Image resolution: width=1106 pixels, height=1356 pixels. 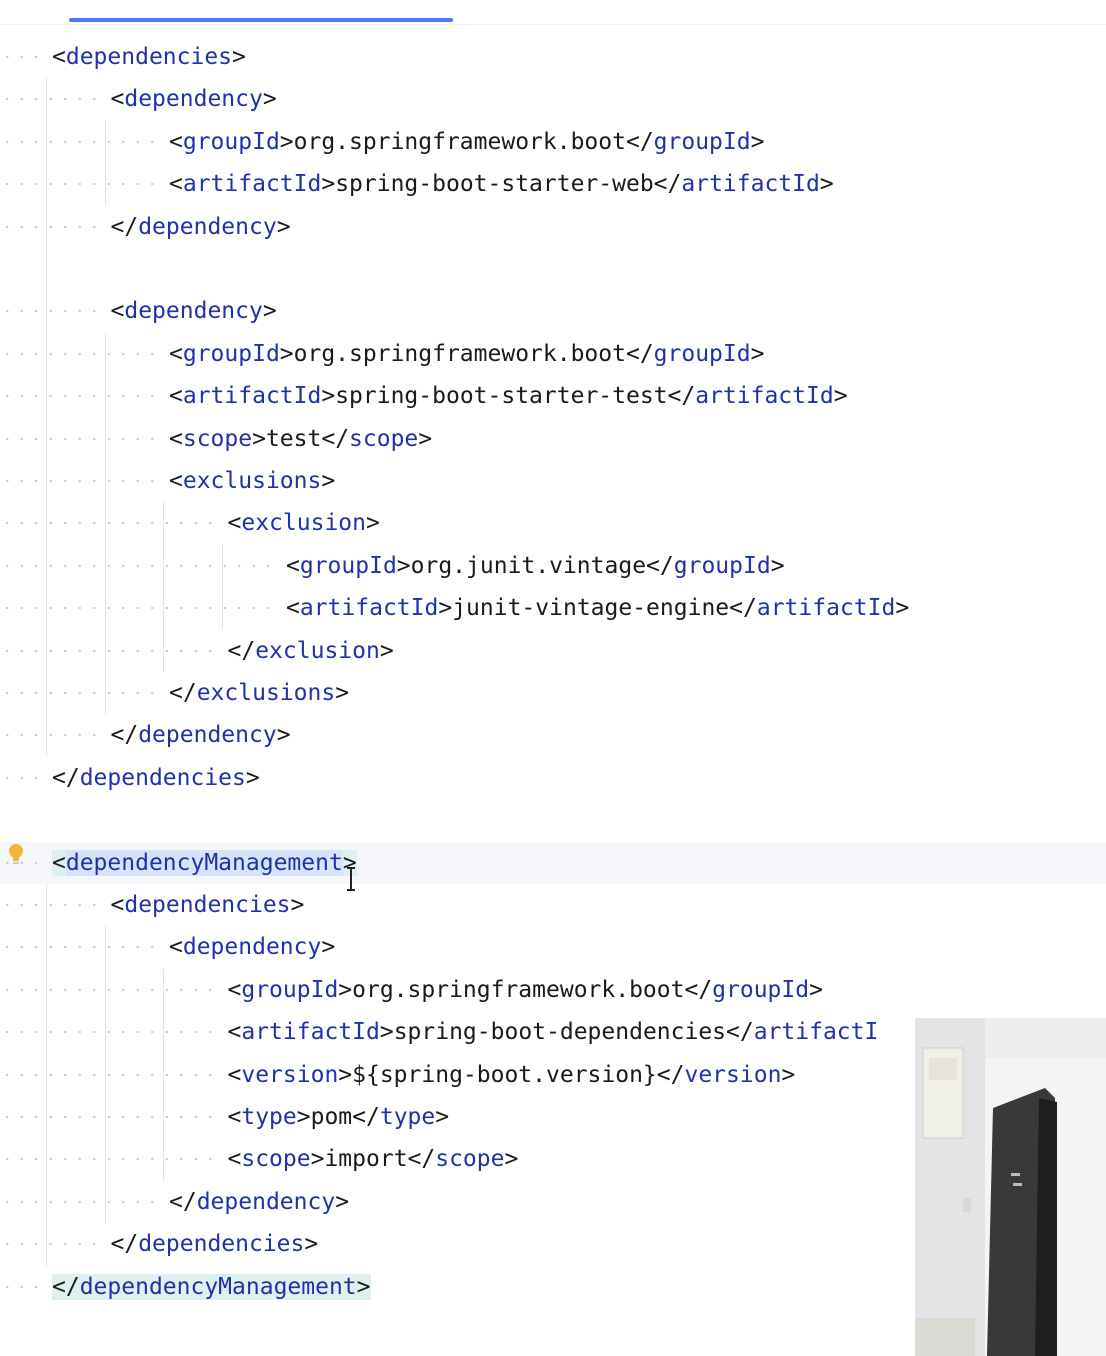 What do you see at coordinates (553, 650) in the screenshot?
I see `code-line: </exclusion>` at bounding box center [553, 650].